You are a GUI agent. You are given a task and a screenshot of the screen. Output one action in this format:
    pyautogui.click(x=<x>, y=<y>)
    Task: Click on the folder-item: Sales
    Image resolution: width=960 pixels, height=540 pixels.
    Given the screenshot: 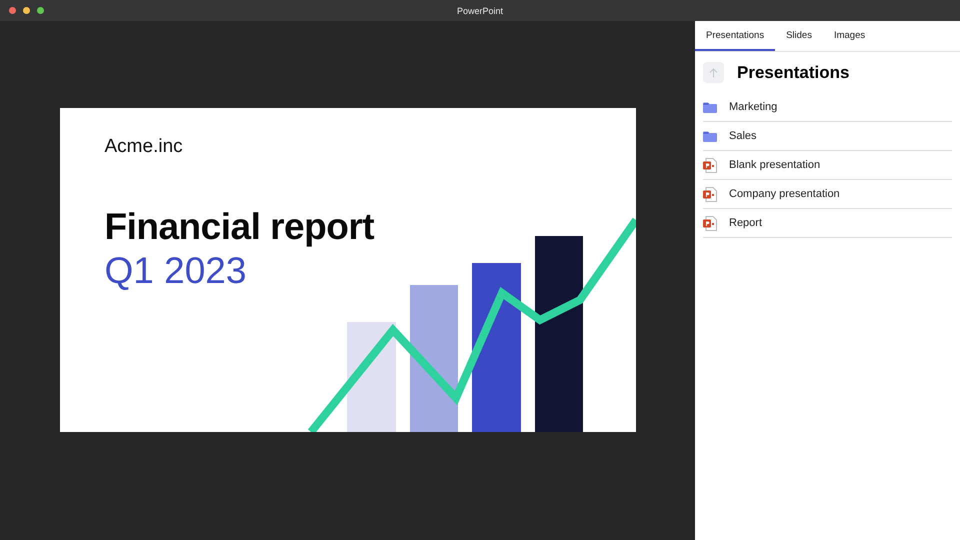 What is the action you would take?
    pyautogui.click(x=827, y=136)
    